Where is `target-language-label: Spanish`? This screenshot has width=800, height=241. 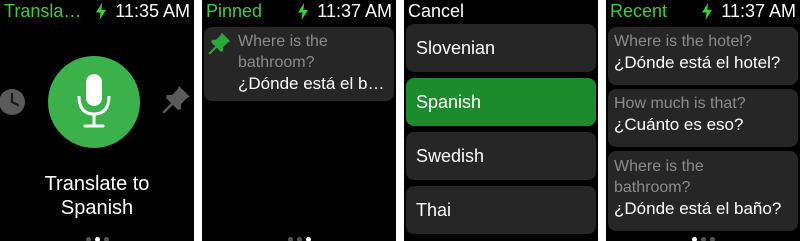
target-language-label: Spanish is located at coordinates (97, 208).